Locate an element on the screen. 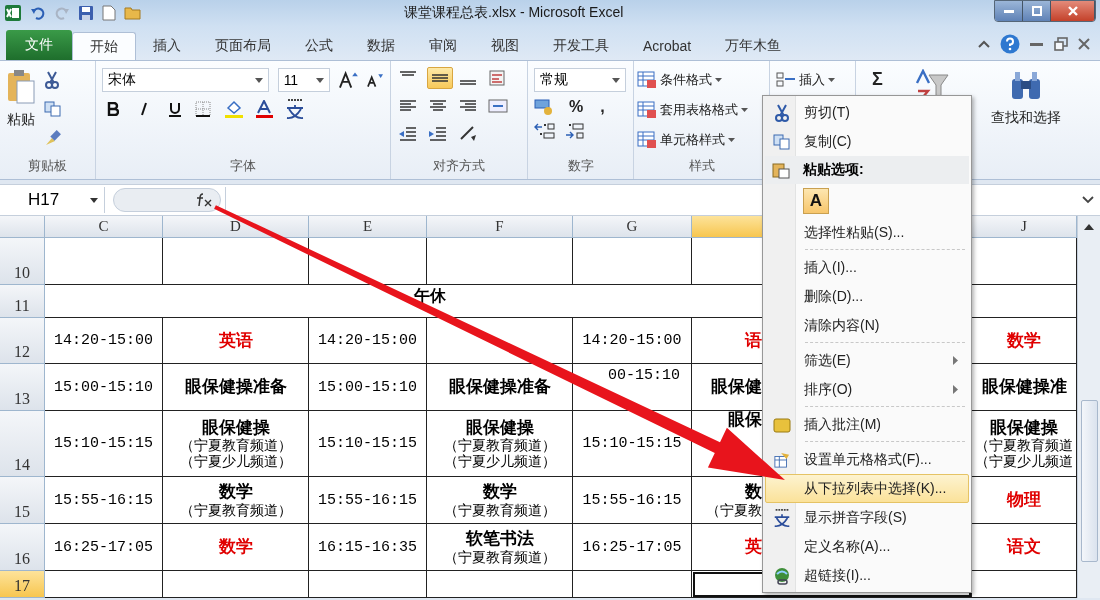 This screenshot has height=600, width=1100. undo-icon is located at coordinates (38, 13).